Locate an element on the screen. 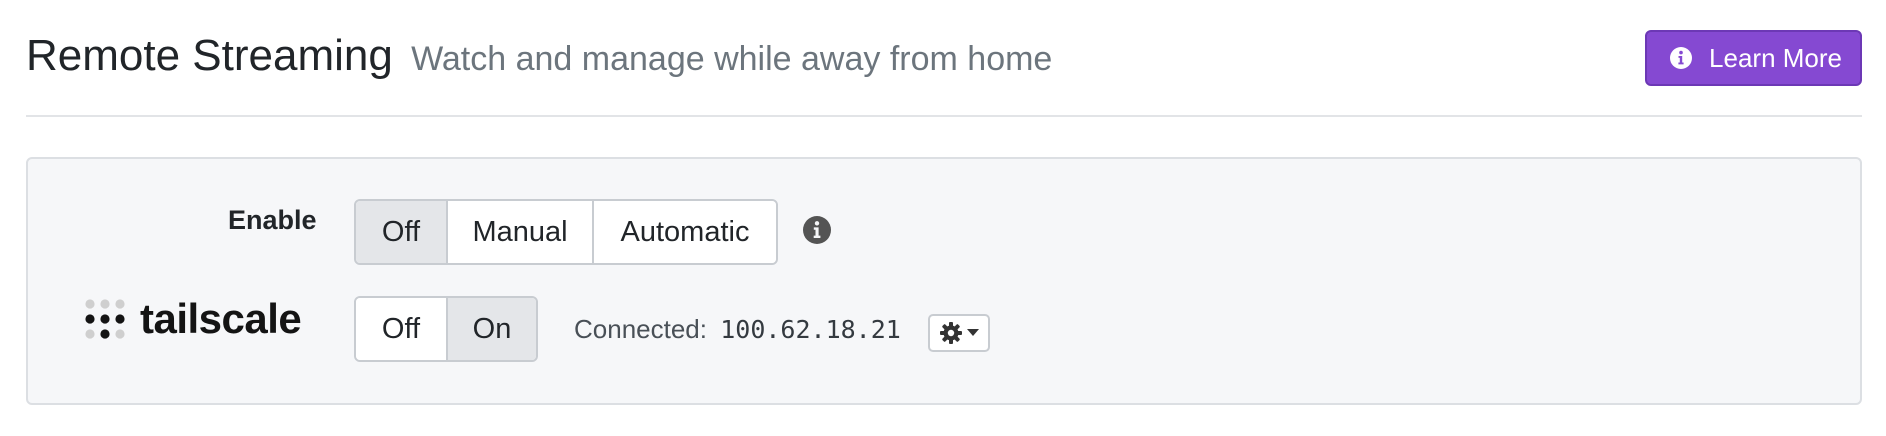 This screenshot has width=1886, height=436. header-divider is located at coordinates (944, 116).